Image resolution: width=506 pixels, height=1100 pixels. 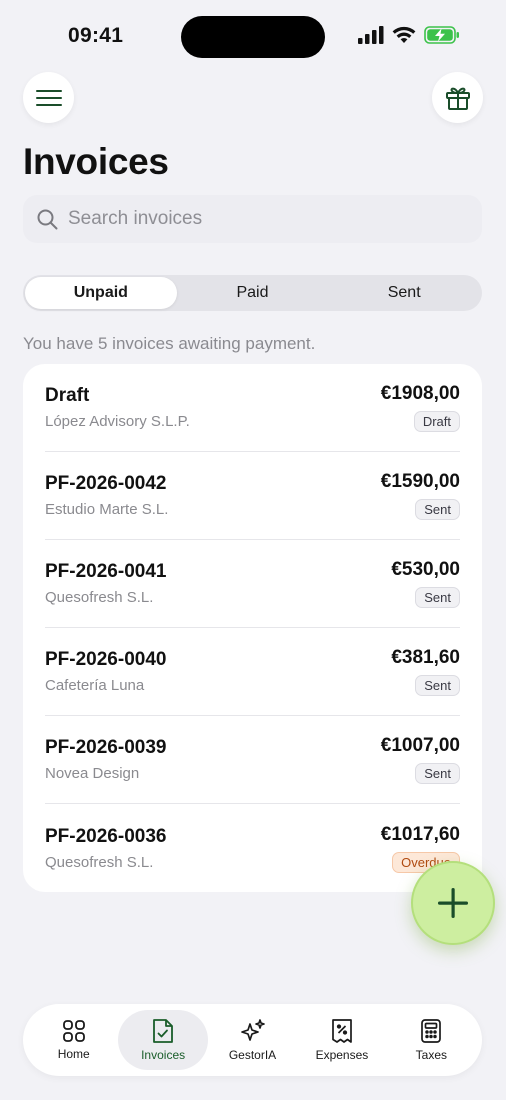 I want to click on menu-button, so click(x=48, y=97).